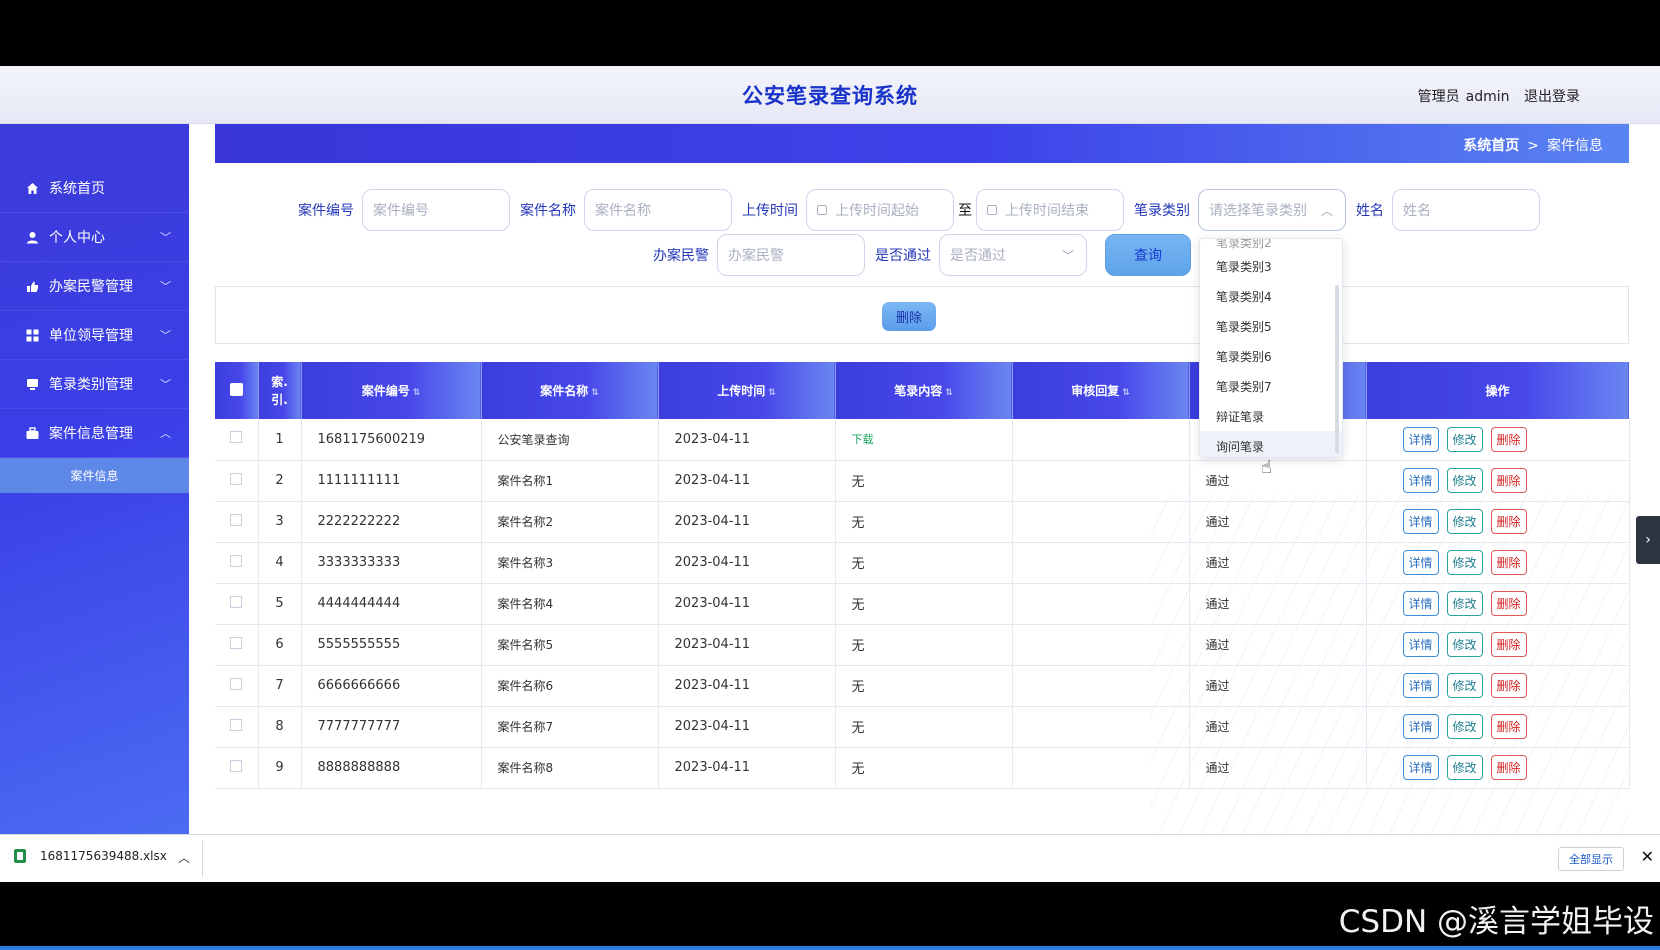 This screenshot has width=1660, height=950. I want to click on header-label: 上传时间, so click(741, 391).